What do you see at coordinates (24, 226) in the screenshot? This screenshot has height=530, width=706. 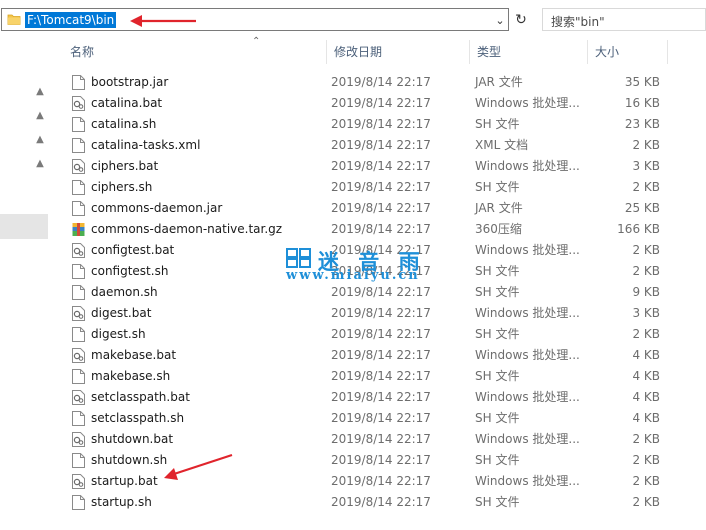 I see `nav-selected-item` at bounding box center [24, 226].